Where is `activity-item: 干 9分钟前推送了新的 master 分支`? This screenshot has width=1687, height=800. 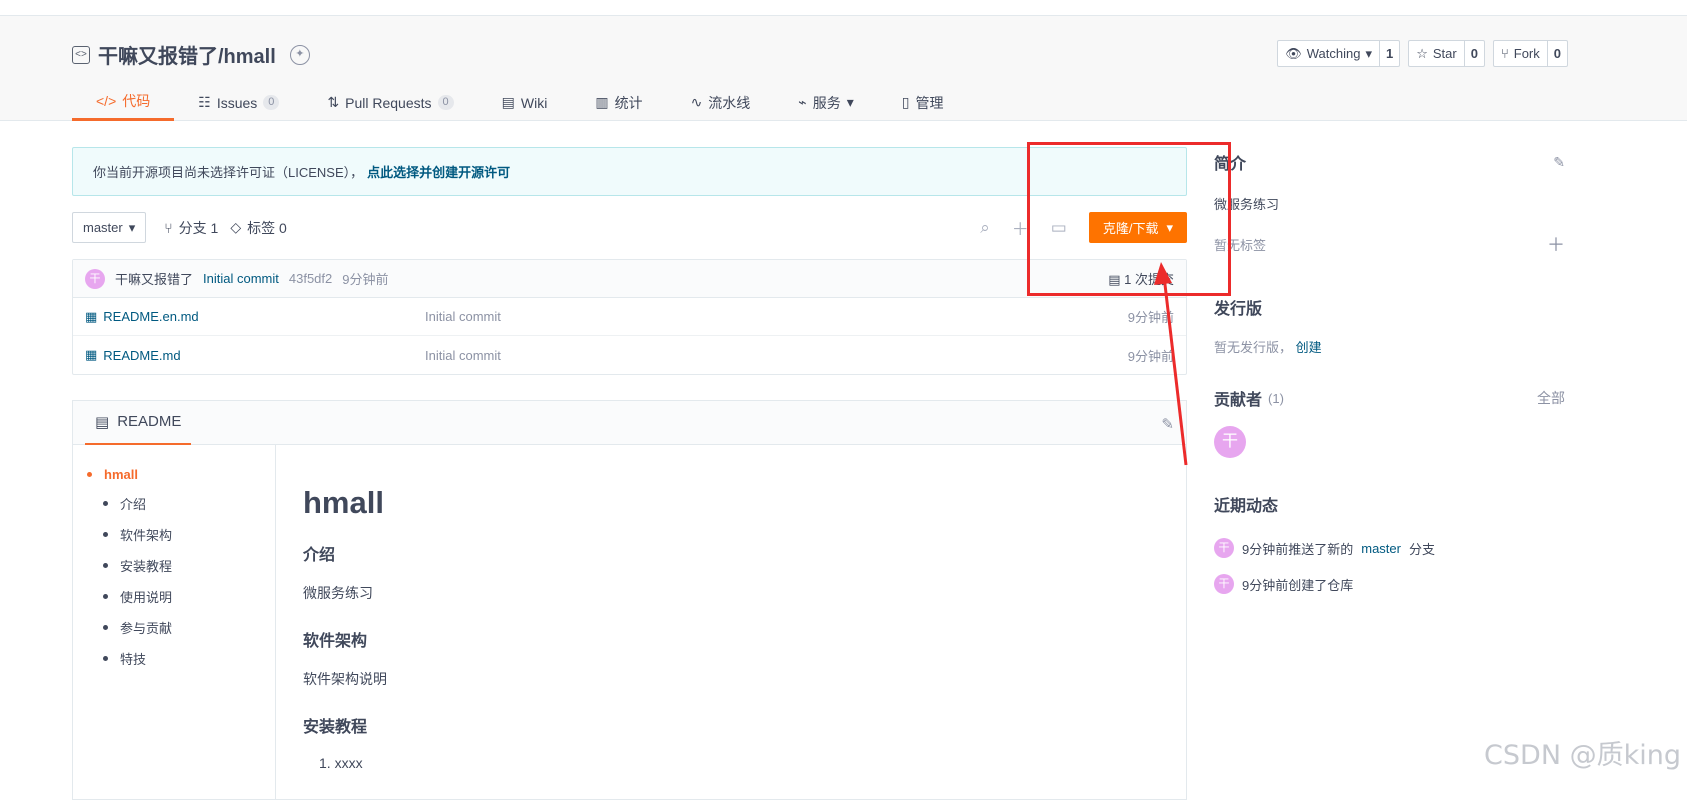 activity-item: 干 9分钟前推送了新的 master 分支 is located at coordinates (1389, 548).